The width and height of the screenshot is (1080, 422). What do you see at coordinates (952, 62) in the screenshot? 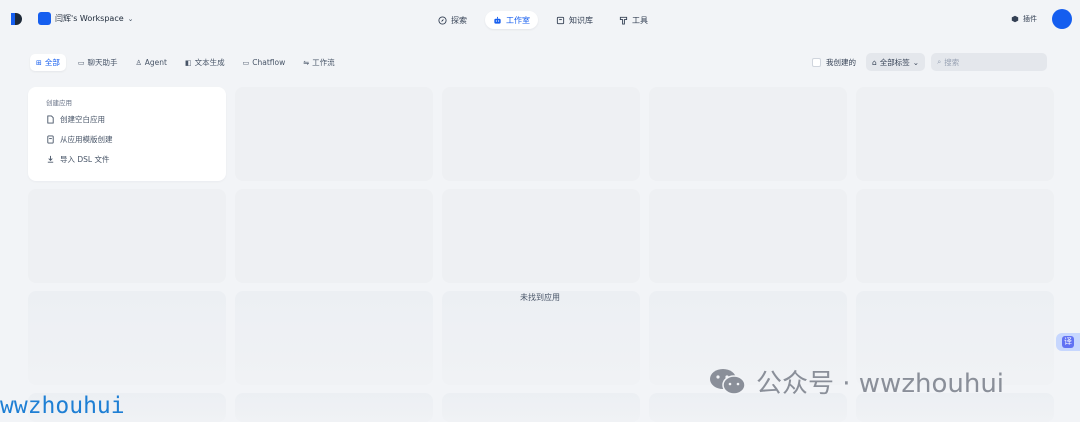
I see `search-placeholder: 搜索` at bounding box center [952, 62].